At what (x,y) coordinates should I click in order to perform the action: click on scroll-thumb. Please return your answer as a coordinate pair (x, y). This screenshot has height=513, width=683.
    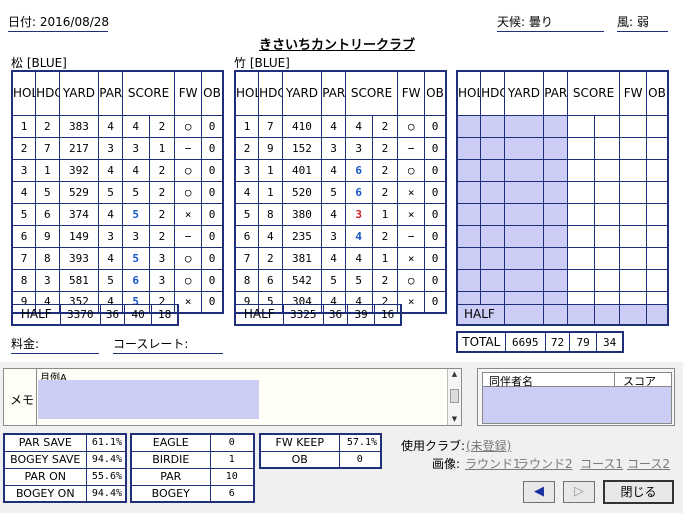
    Looking at the image, I should click on (454, 396).